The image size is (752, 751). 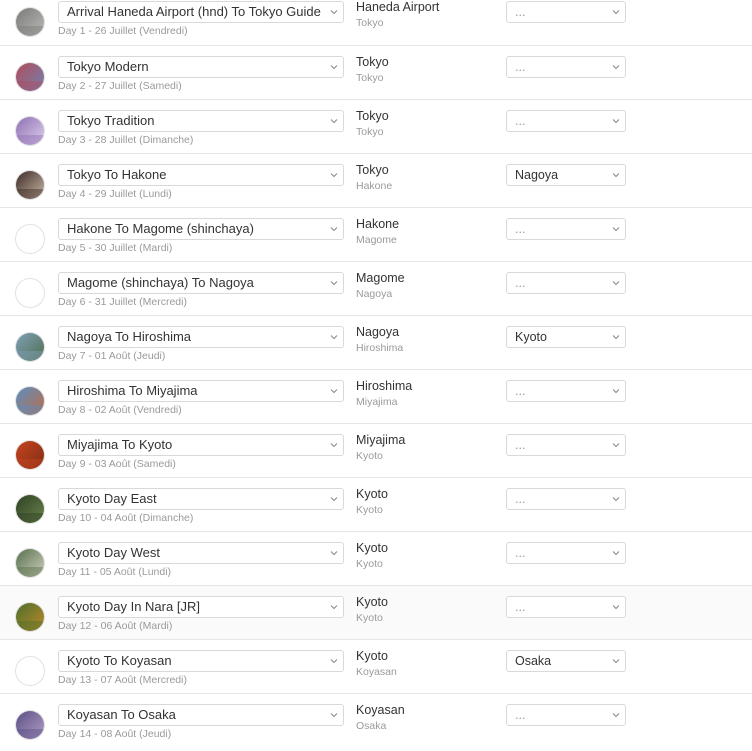 I want to click on day-template-select-value: Kyoto To Koyasan, so click(x=119, y=660).